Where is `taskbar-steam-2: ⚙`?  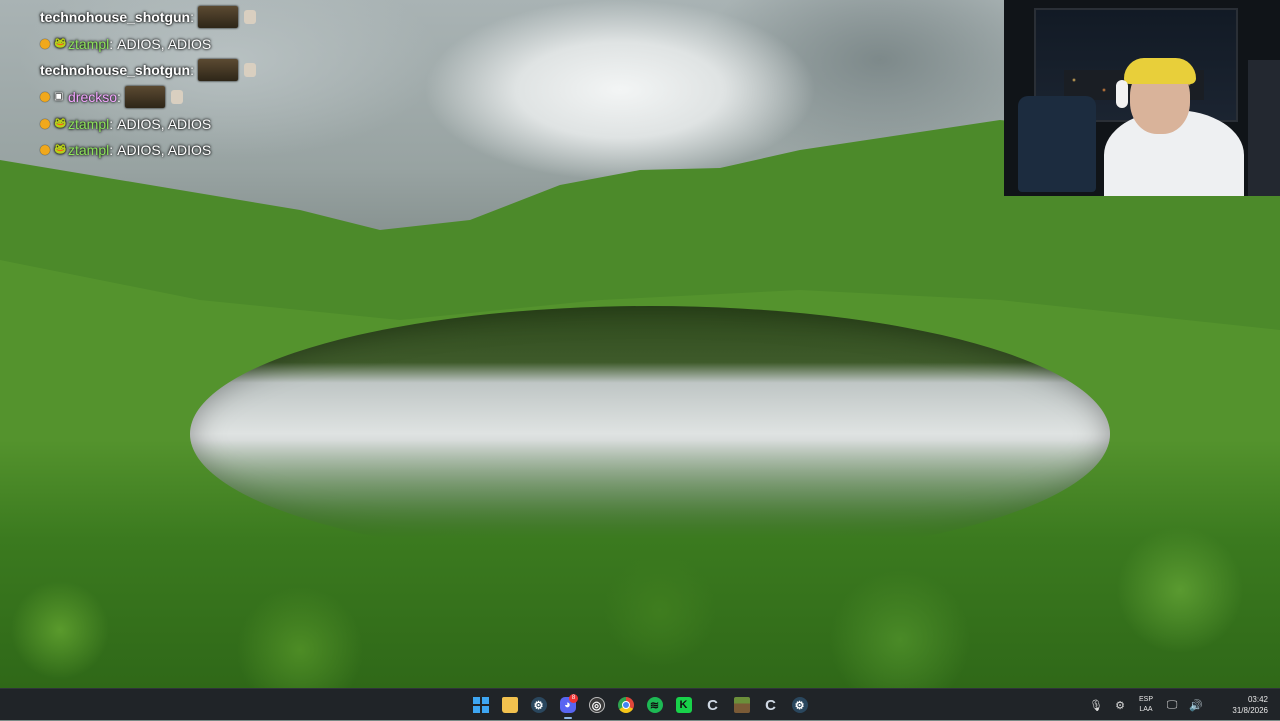
taskbar-steam-2: ⚙ is located at coordinates (799, 705).